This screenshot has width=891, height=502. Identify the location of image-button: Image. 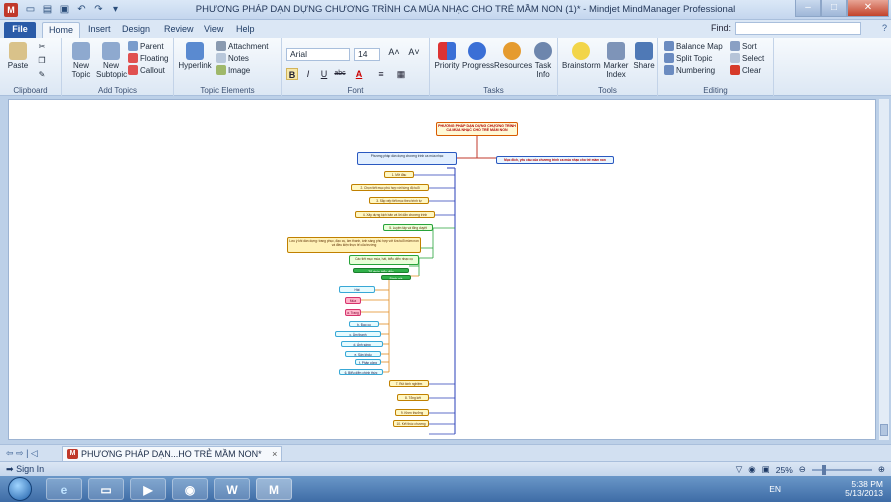
(233, 70).